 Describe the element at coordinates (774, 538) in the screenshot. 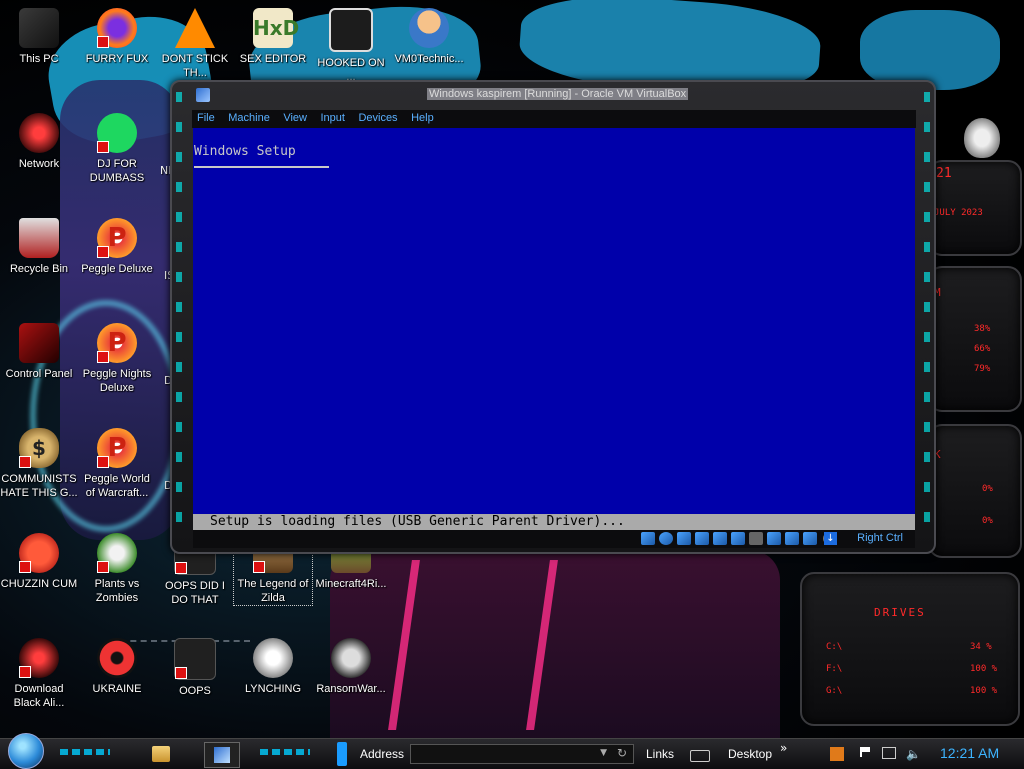

I see `screen-icon` at that location.